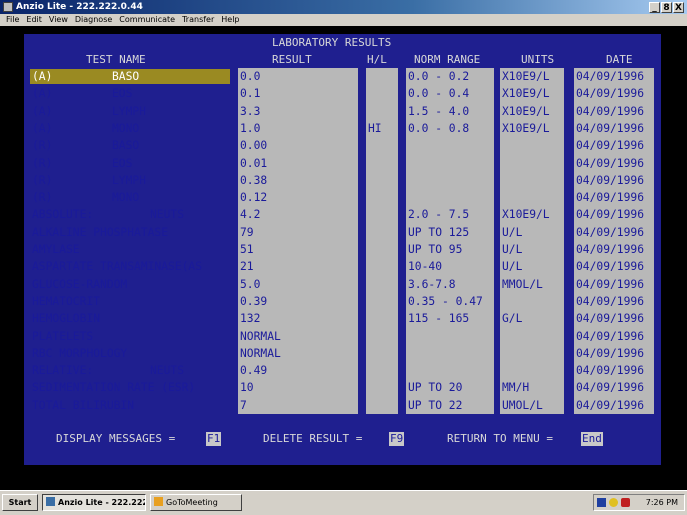 This screenshot has height=515, width=687. I want to click on maximize-button: 8, so click(666, 7).